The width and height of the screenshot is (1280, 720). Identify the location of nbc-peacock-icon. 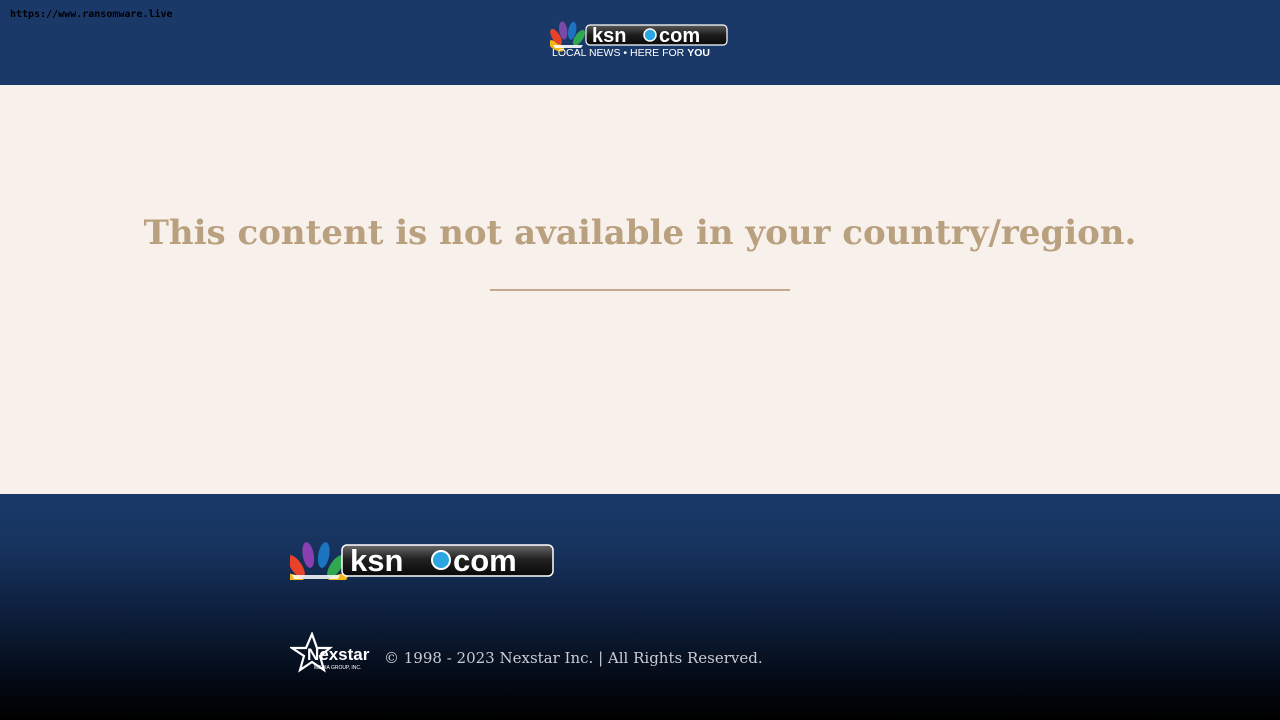
(319, 561).